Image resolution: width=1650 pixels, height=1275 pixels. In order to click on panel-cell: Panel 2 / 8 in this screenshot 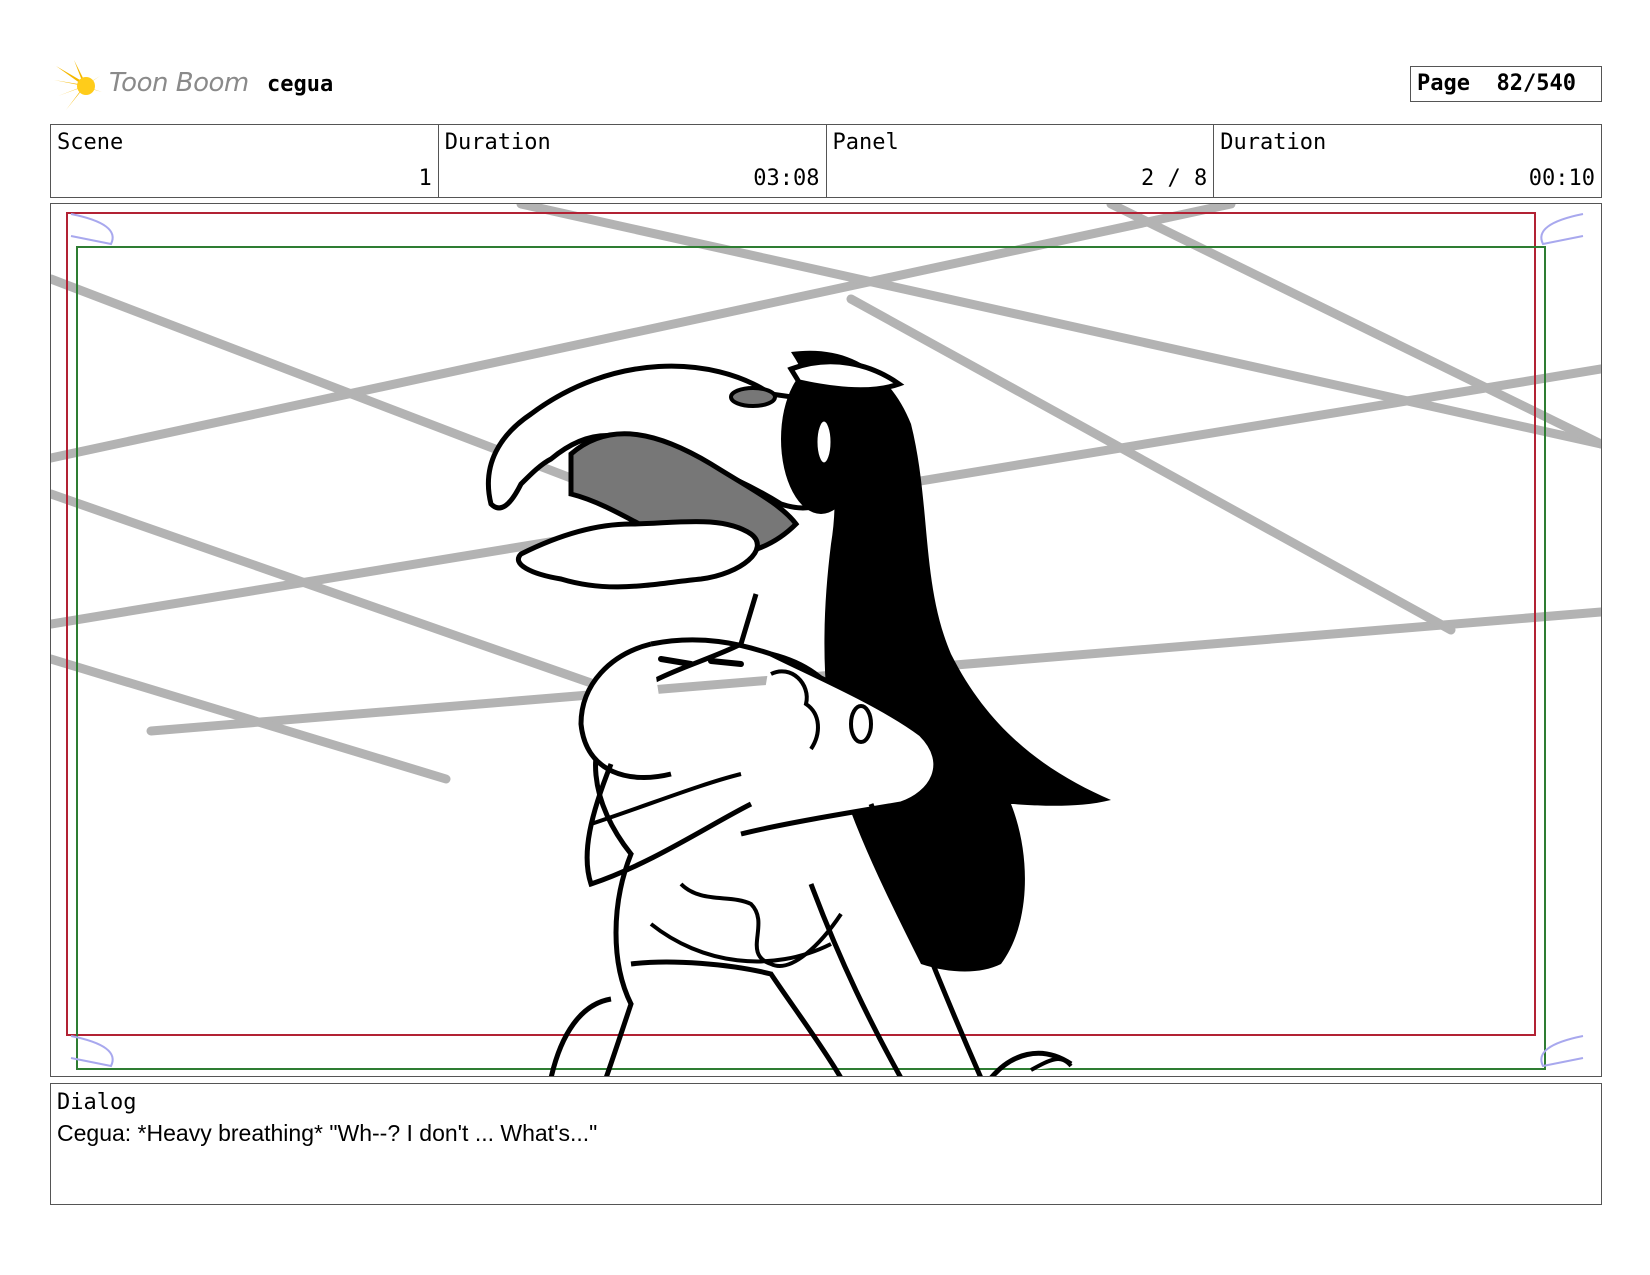, I will do `click(1021, 161)`.